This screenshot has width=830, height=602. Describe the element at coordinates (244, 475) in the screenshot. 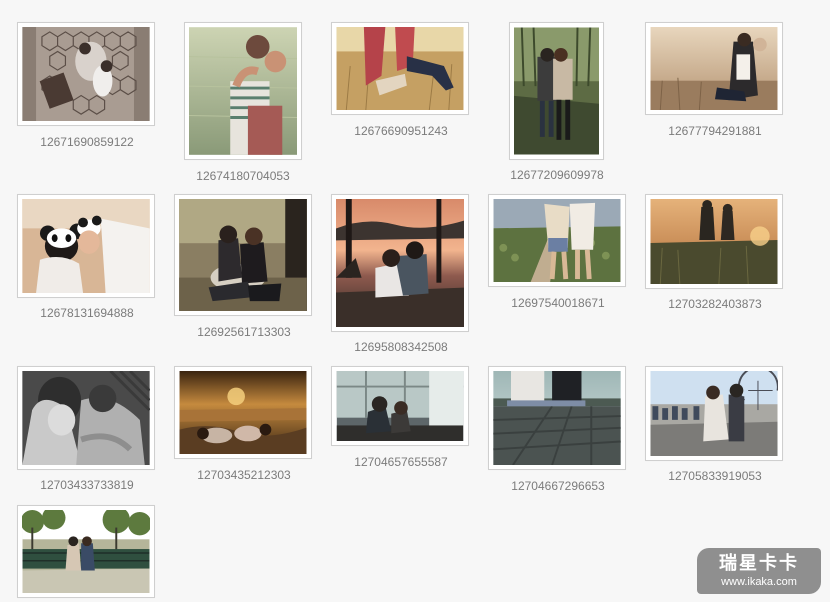

I see `photo-caption: 12703435212303` at that location.